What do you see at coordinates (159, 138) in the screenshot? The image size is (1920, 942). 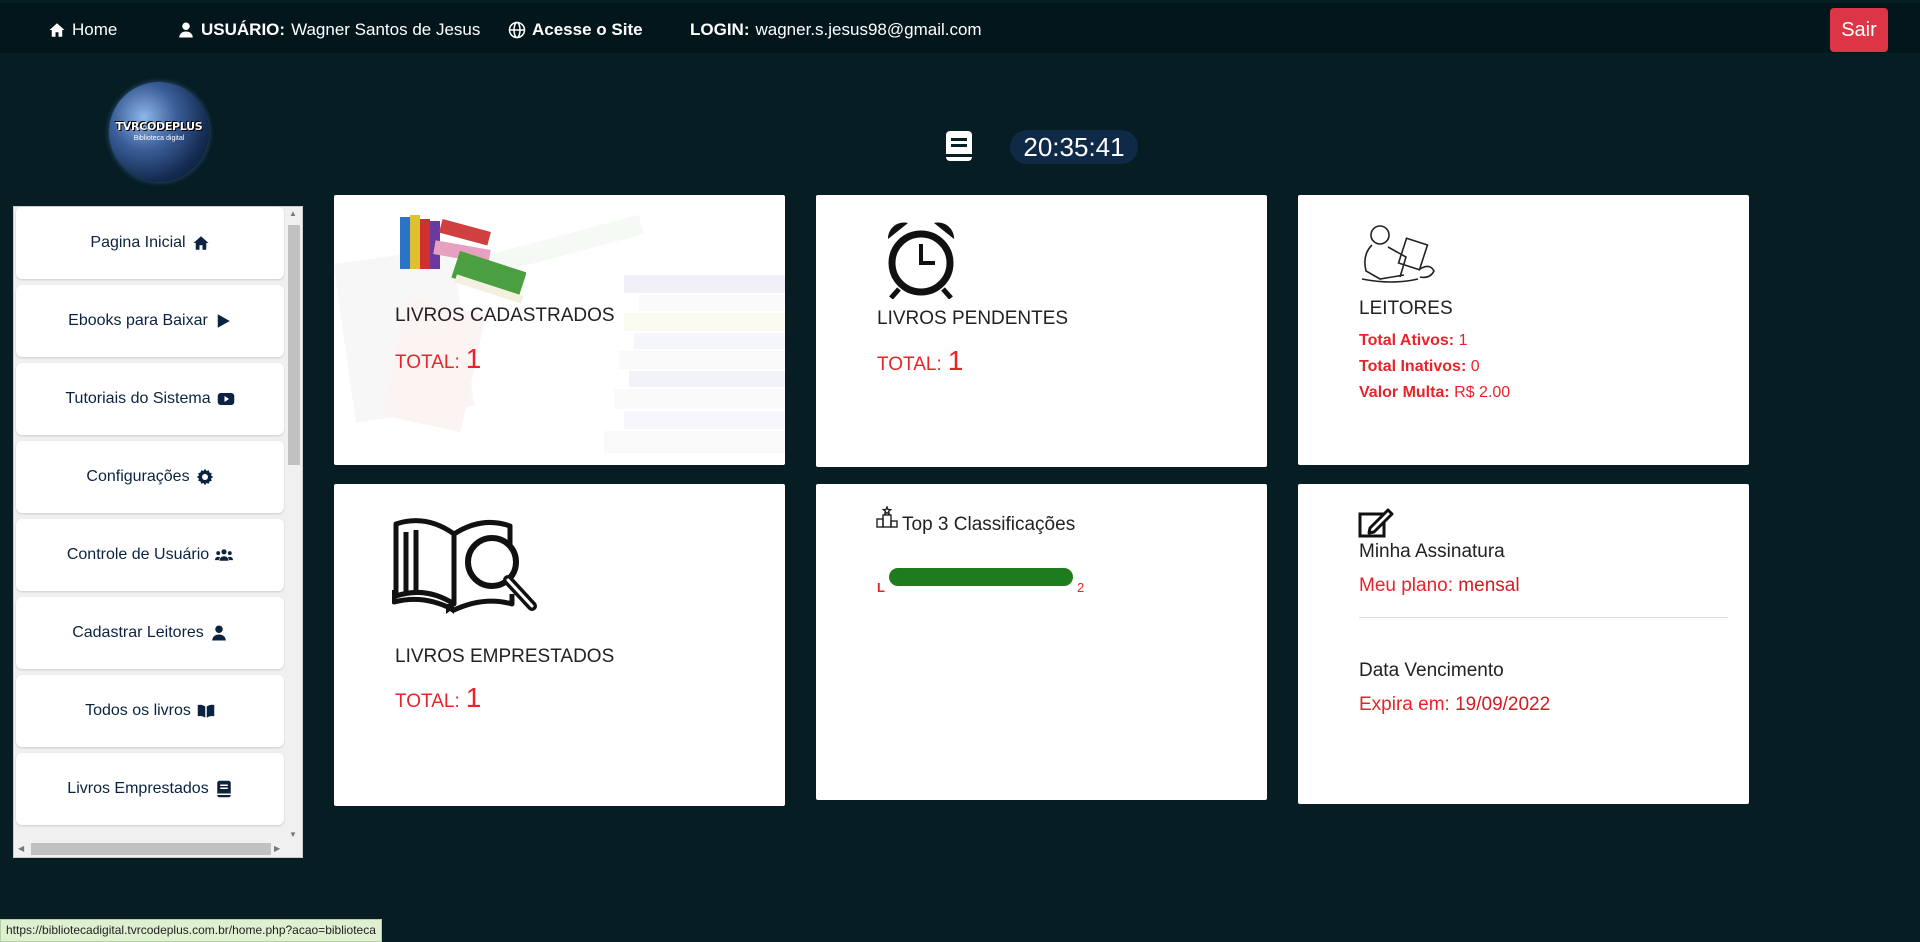 I see `logo-subtitle: Biblioteca digital` at bounding box center [159, 138].